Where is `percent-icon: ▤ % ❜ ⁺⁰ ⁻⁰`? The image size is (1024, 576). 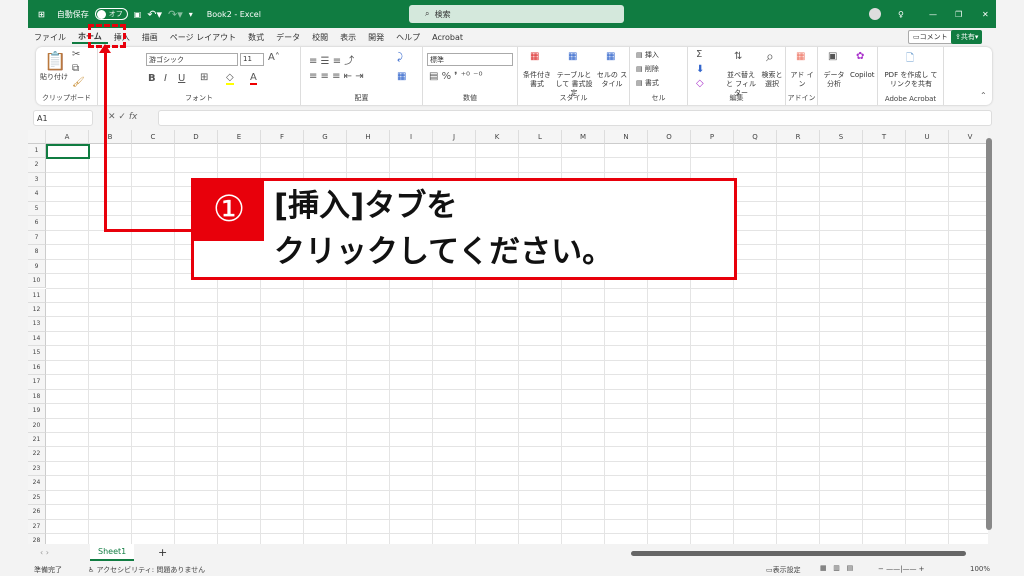 percent-icon: ▤ % ❜ ⁺⁰ ⁻⁰ is located at coordinates (455, 76).